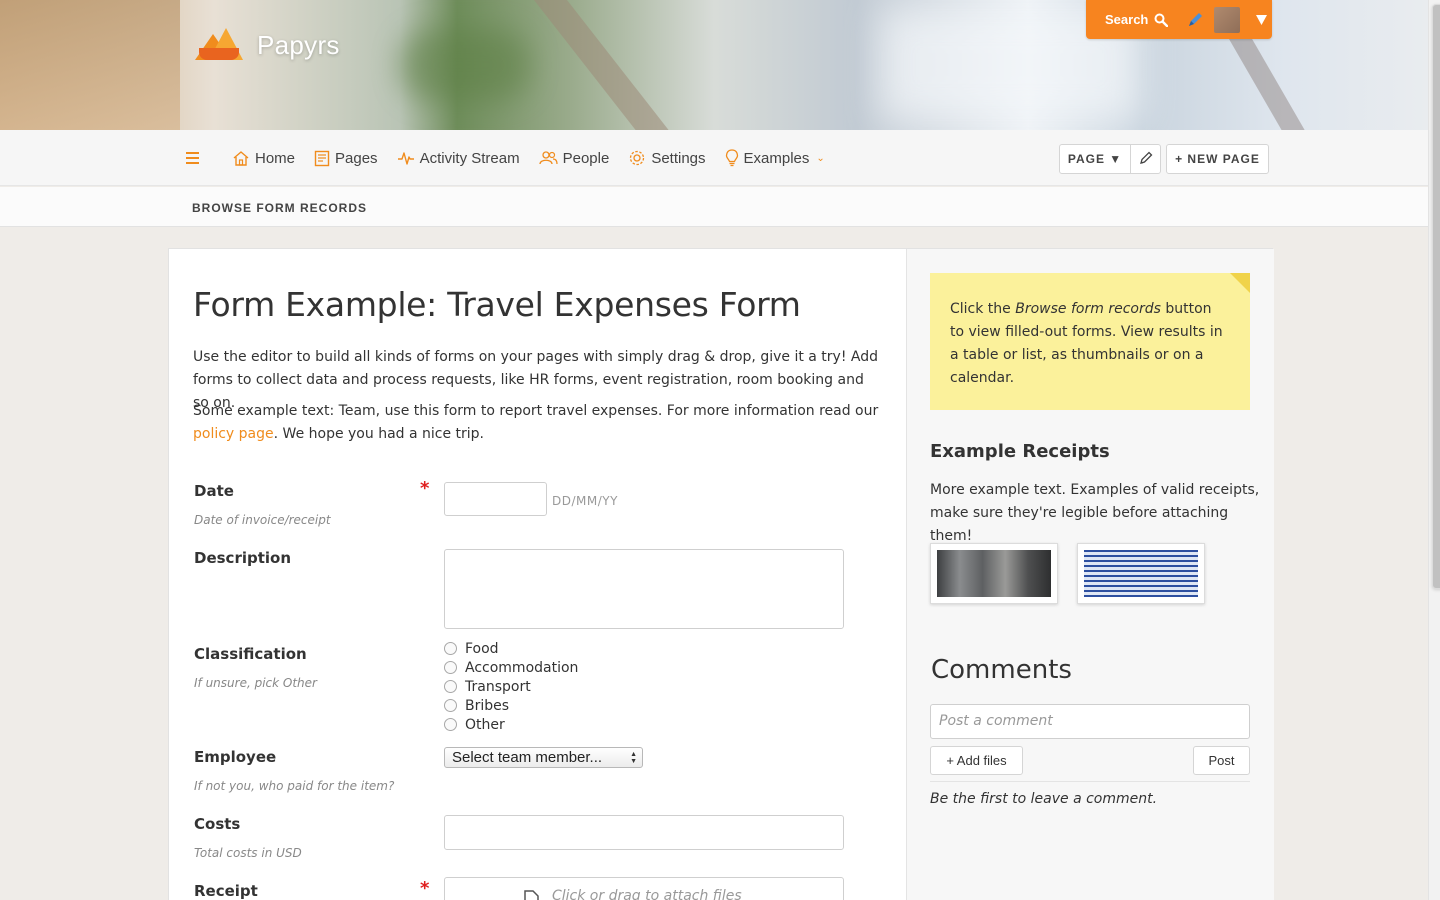 This screenshot has height=900, width=1440. I want to click on page-menu-button: PAGE ▼, so click(1095, 159).